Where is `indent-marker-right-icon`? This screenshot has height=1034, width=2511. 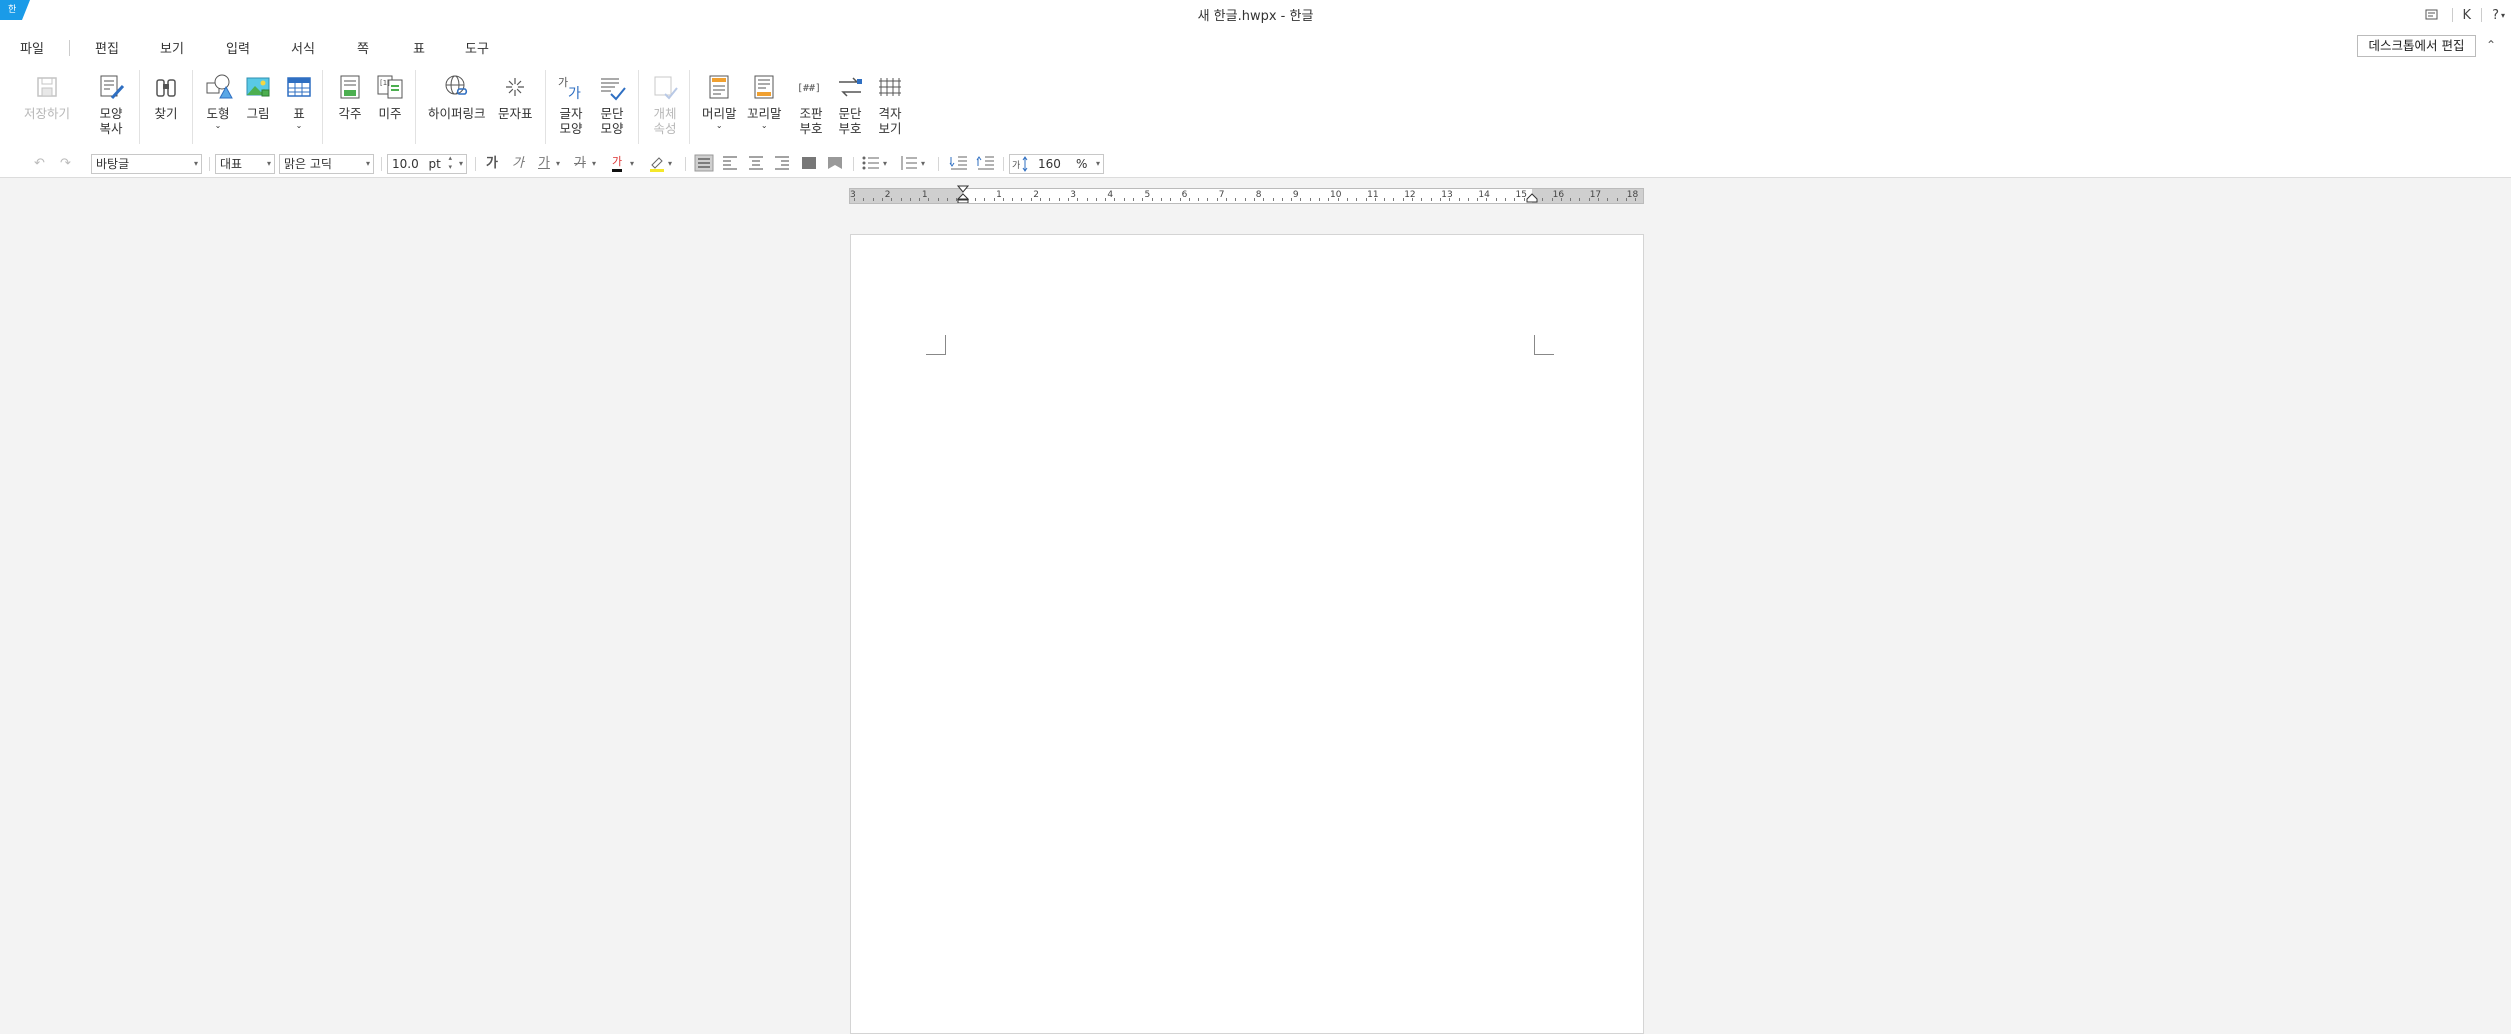
indent-marker-right-icon is located at coordinates (1532, 198).